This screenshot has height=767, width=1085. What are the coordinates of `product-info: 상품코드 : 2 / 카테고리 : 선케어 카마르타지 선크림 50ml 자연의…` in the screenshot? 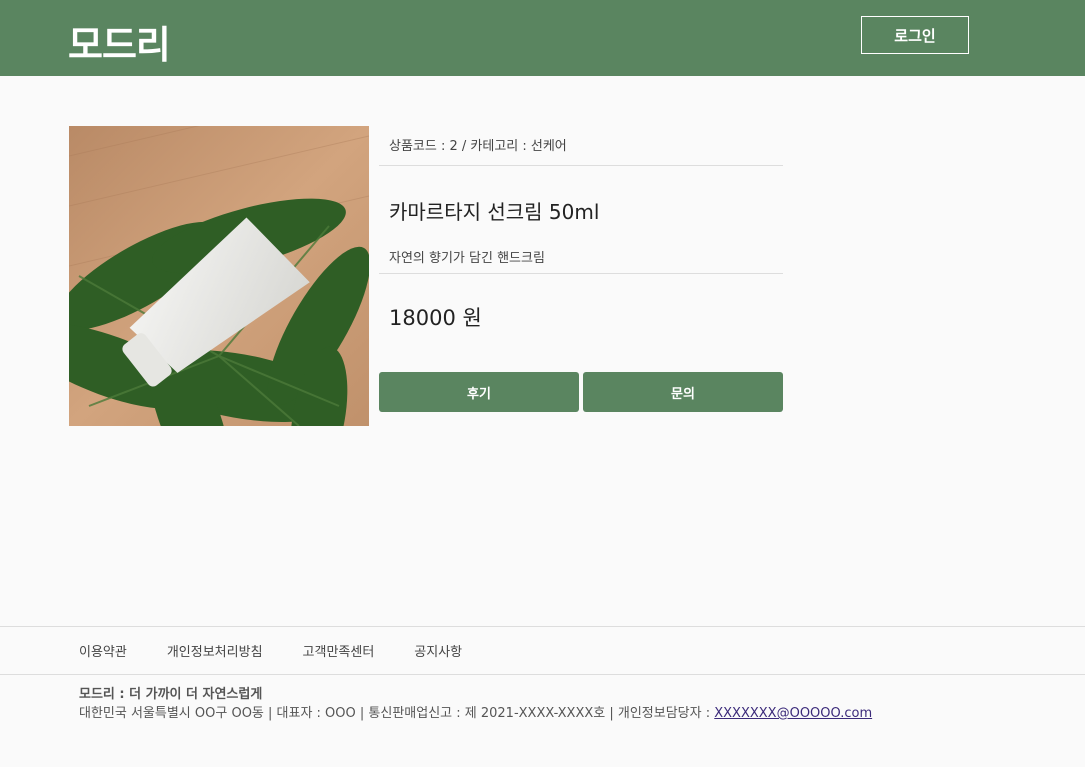 It's located at (581, 269).